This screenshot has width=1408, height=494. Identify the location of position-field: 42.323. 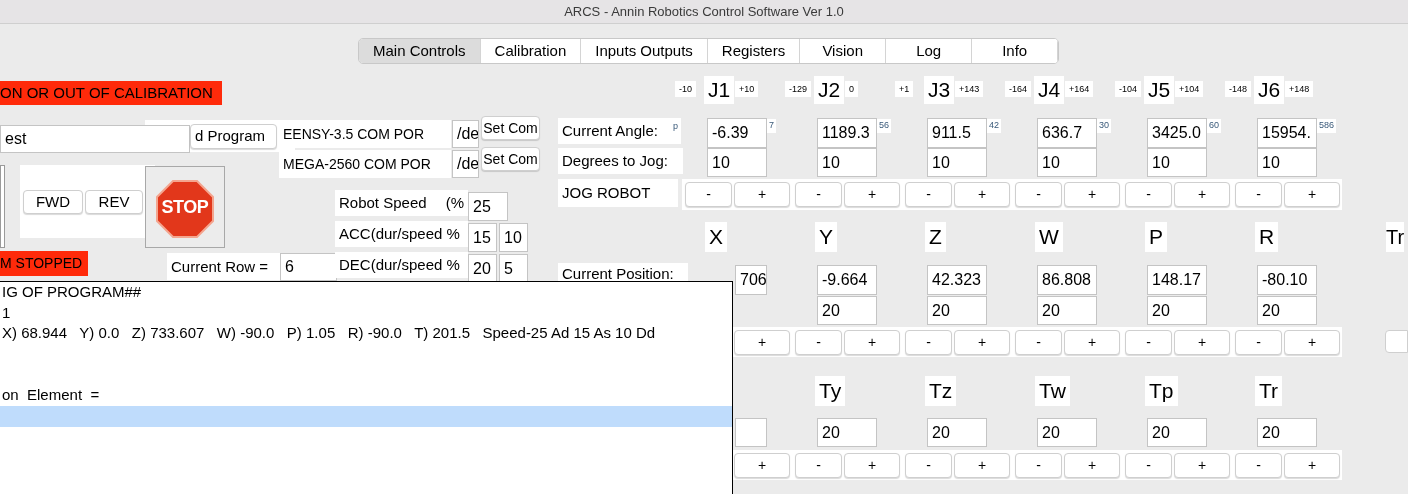
(957, 280).